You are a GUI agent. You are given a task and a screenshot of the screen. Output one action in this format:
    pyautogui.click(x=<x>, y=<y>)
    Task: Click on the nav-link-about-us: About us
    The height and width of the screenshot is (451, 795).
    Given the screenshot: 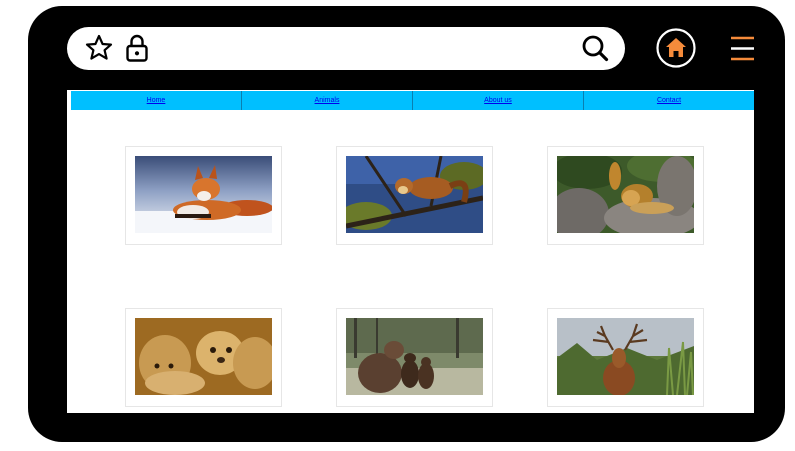 What is the action you would take?
    pyautogui.click(x=498, y=100)
    